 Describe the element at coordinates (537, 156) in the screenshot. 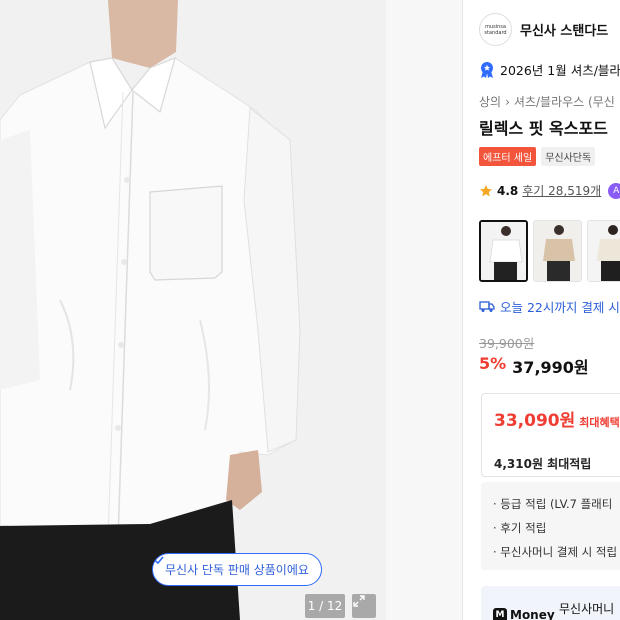

I see `product-badges: 에프터 세일 무신사단독` at that location.